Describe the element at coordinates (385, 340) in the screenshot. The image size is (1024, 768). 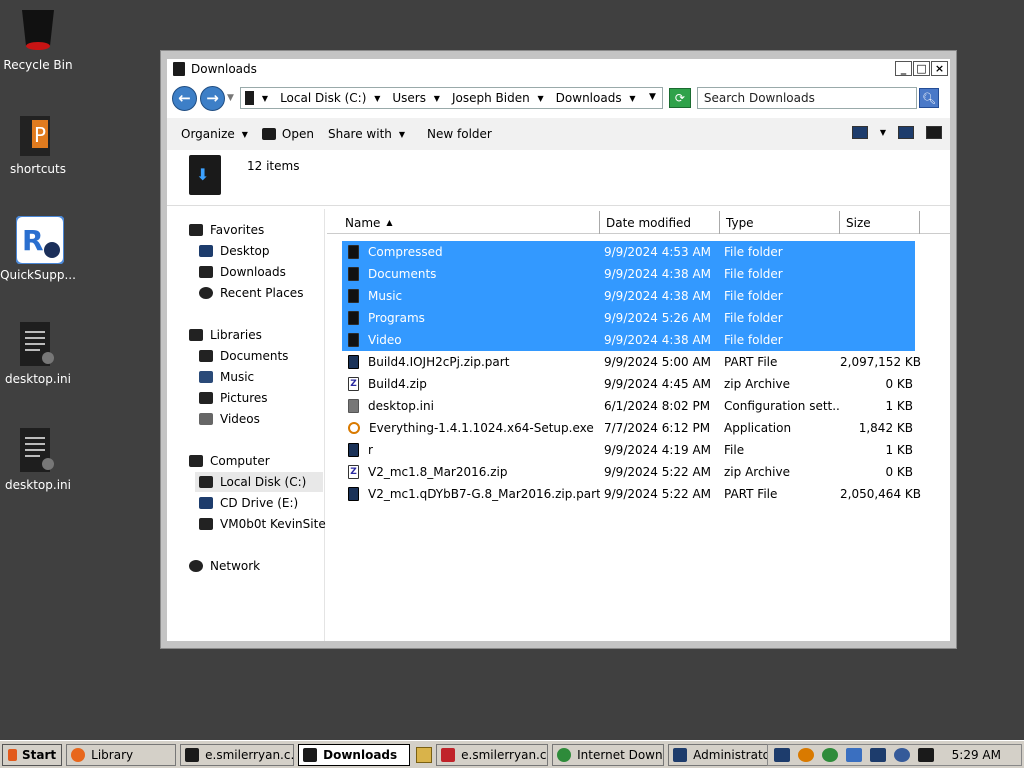
I see `file-name: Video` at that location.